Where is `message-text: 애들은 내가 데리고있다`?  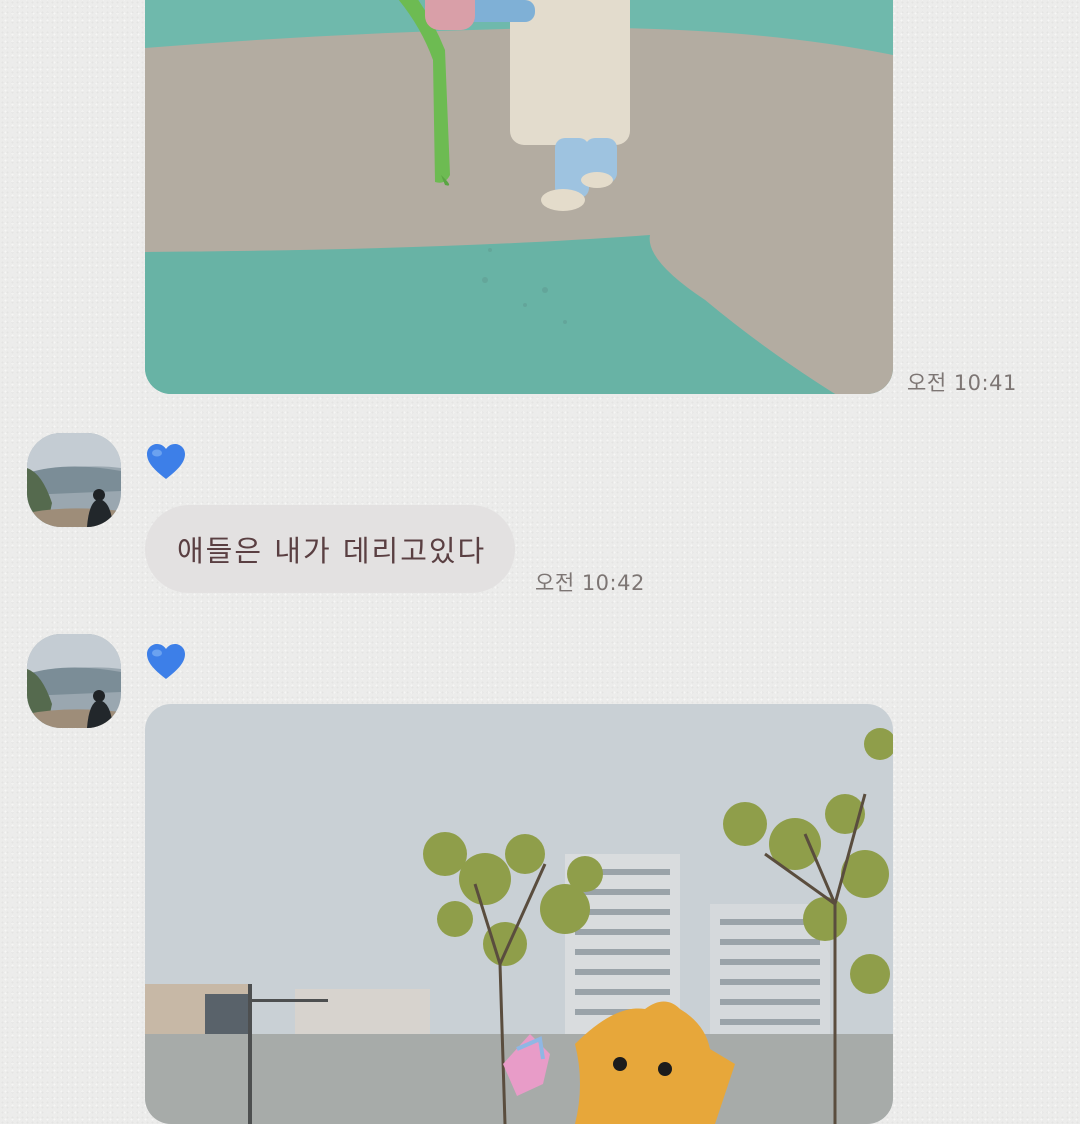
message-text: 애들은 내가 데리고있다 is located at coordinates (332, 551).